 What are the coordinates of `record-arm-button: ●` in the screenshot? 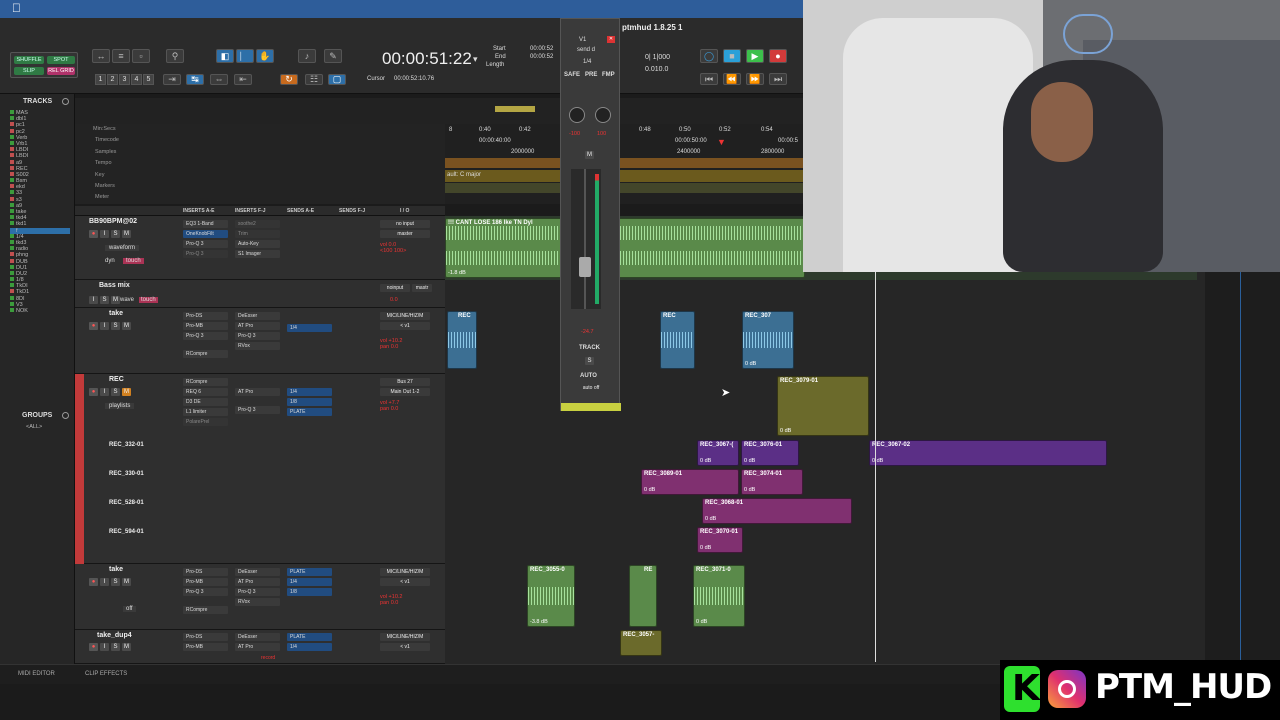 It's located at (93, 326).